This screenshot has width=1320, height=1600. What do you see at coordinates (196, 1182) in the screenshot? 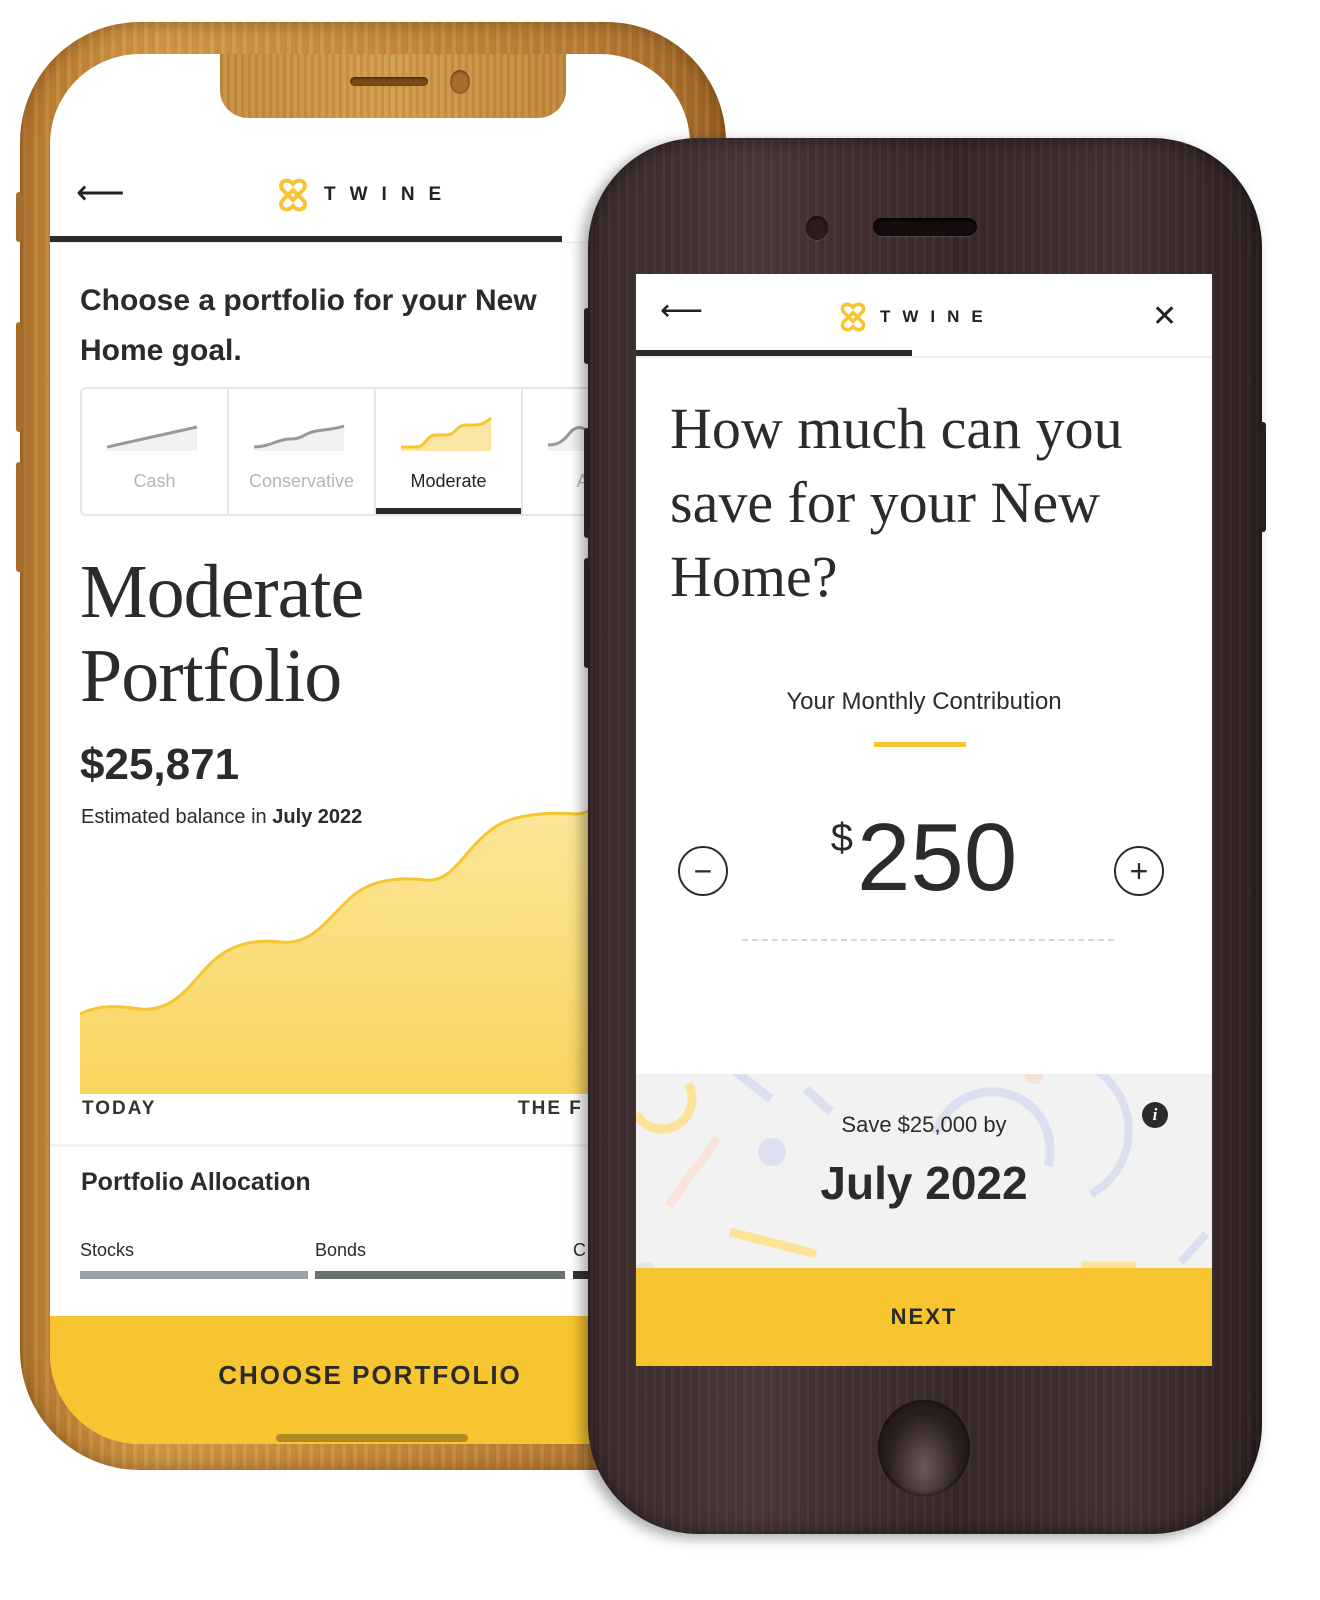
I see `allocation-title: Portfolio Allocation` at bounding box center [196, 1182].